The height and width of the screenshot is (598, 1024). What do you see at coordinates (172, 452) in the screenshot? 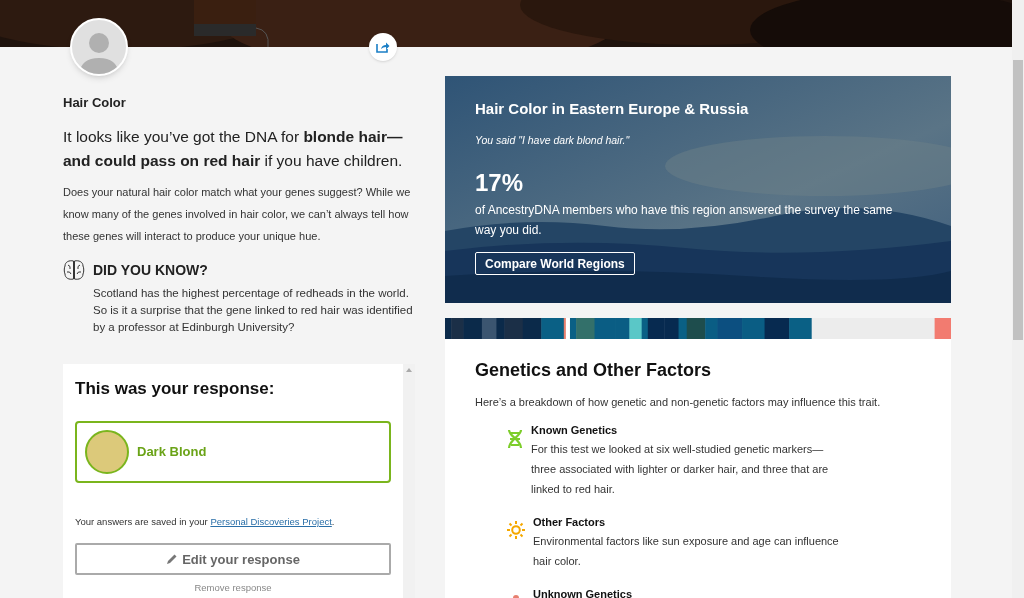
I see `option-label: Dark Blond` at bounding box center [172, 452].